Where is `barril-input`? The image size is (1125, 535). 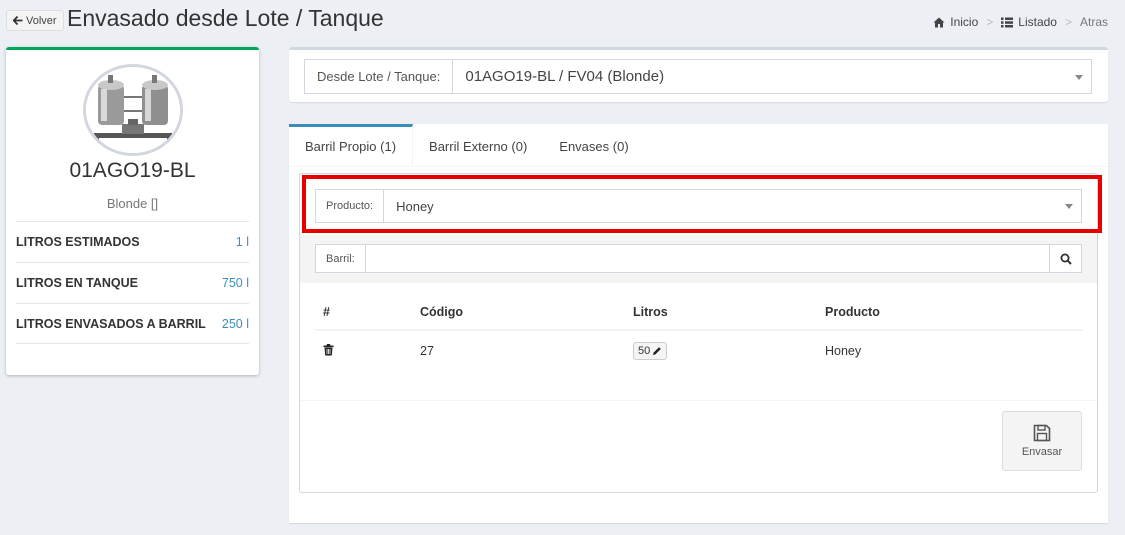
barril-input is located at coordinates (707, 258).